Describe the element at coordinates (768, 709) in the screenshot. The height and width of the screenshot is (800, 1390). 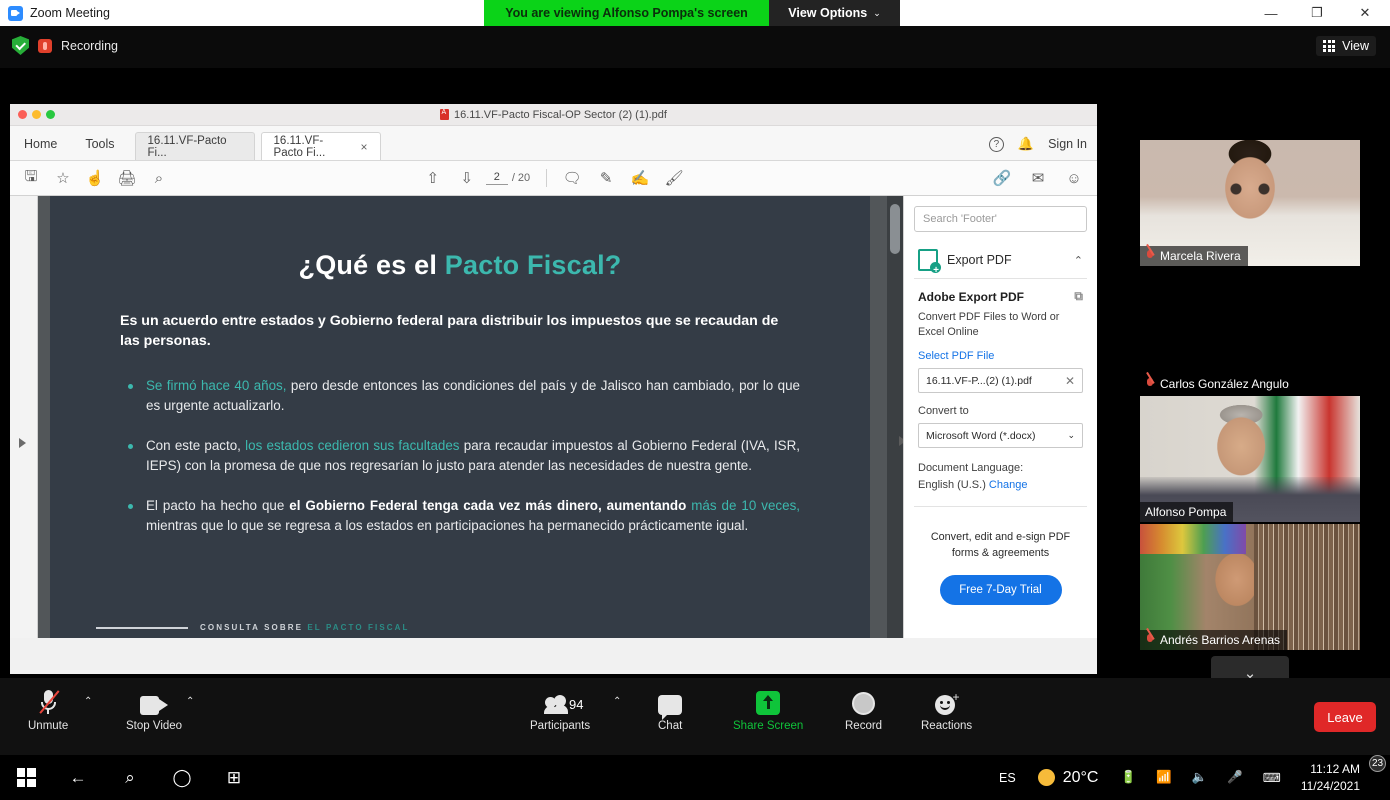
I see `share-screen-button: Share Screen` at that location.